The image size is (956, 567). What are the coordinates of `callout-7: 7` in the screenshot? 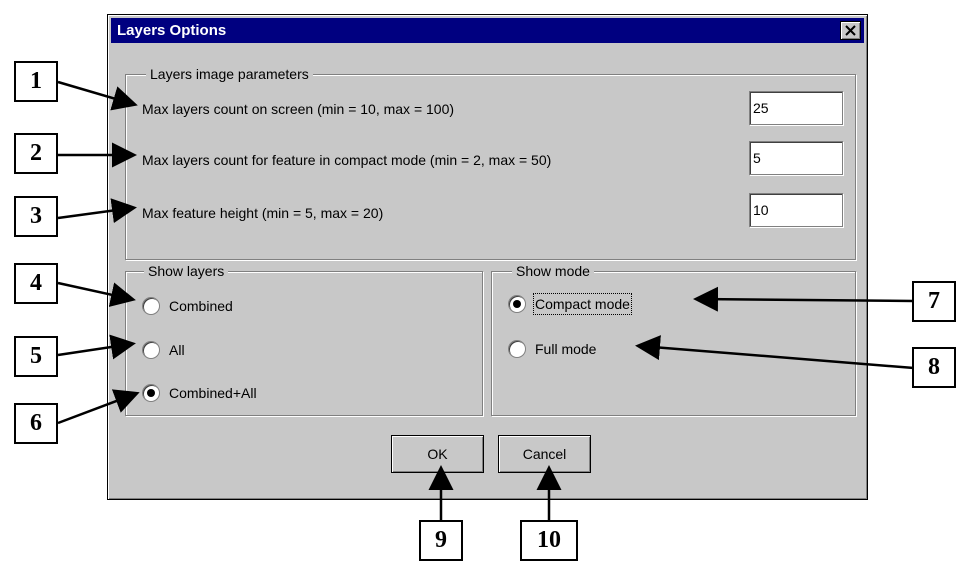 It's located at (934, 301).